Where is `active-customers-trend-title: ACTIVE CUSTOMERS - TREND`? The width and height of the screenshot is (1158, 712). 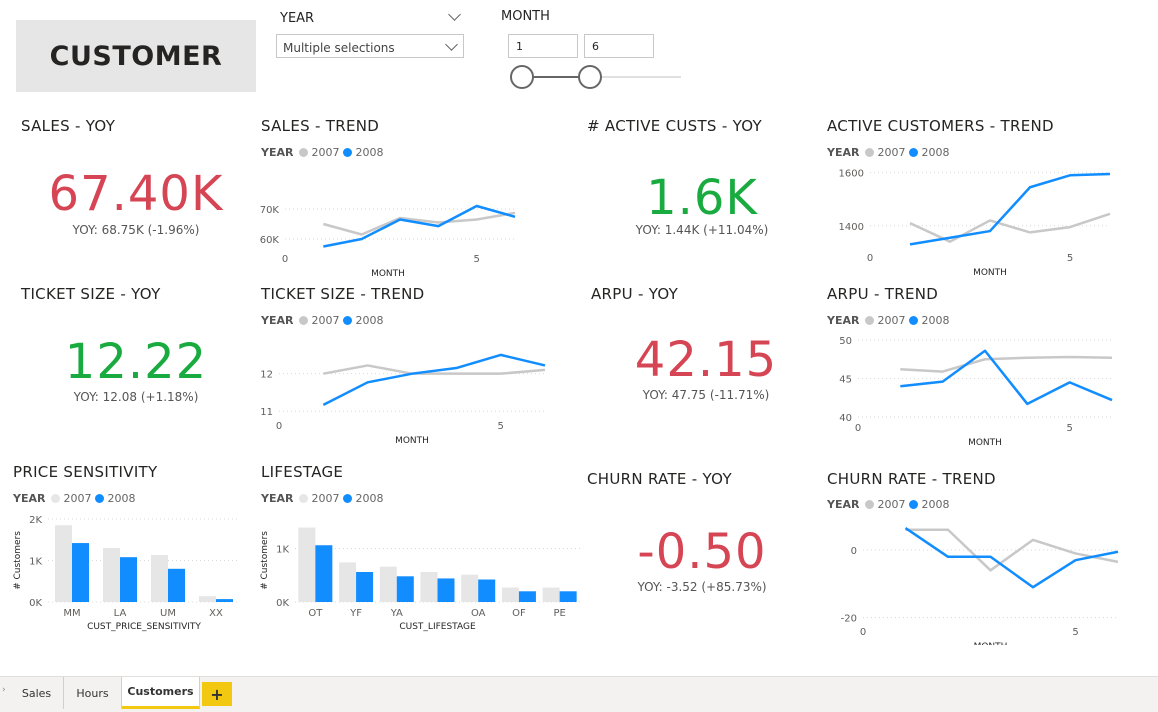 active-customers-trend-title: ACTIVE CUSTOMERS - TREND is located at coordinates (940, 126).